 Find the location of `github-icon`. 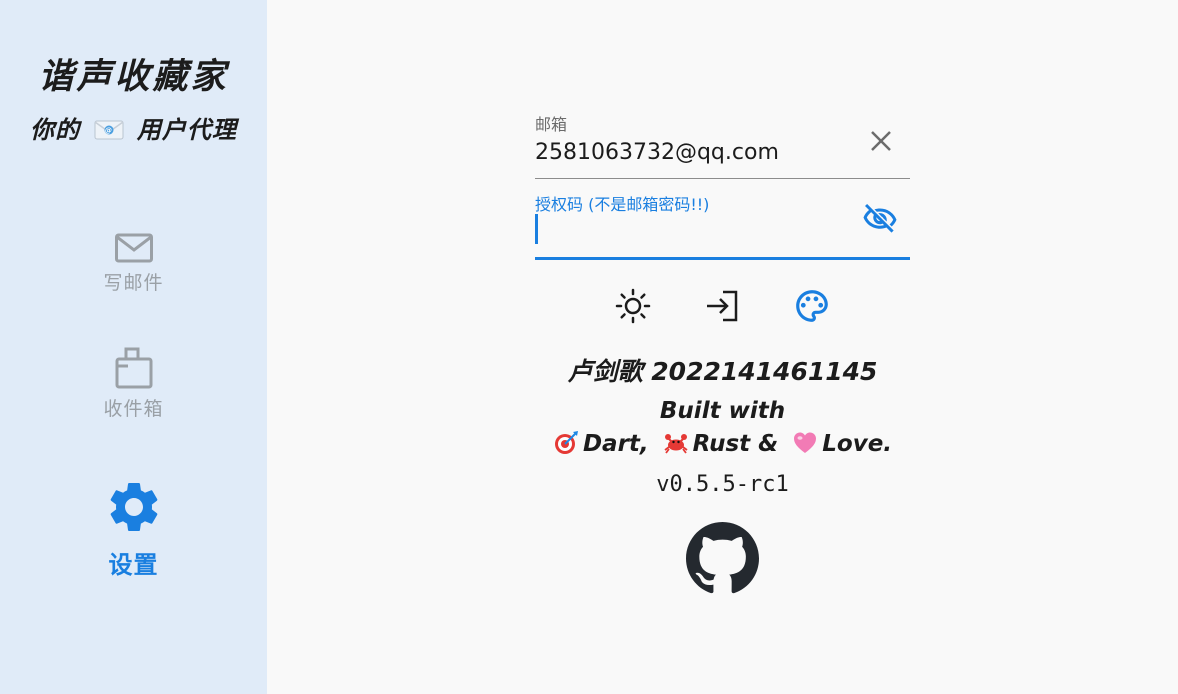

github-icon is located at coordinates (722, 558).